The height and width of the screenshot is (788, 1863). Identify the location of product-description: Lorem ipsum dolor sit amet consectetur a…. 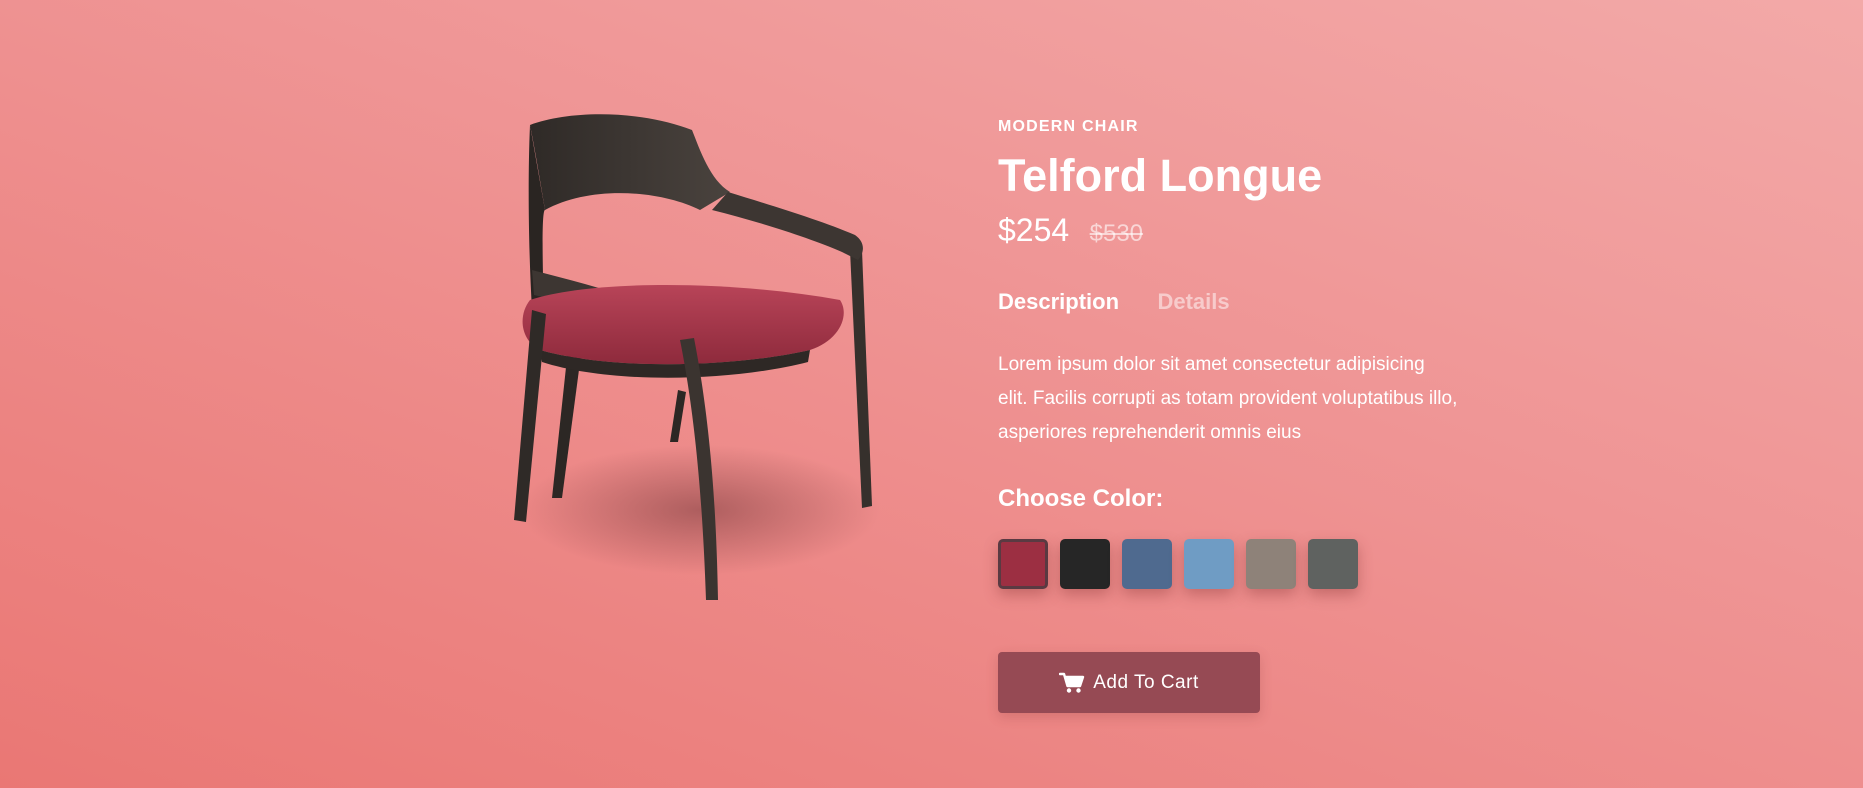
(1228, 398).